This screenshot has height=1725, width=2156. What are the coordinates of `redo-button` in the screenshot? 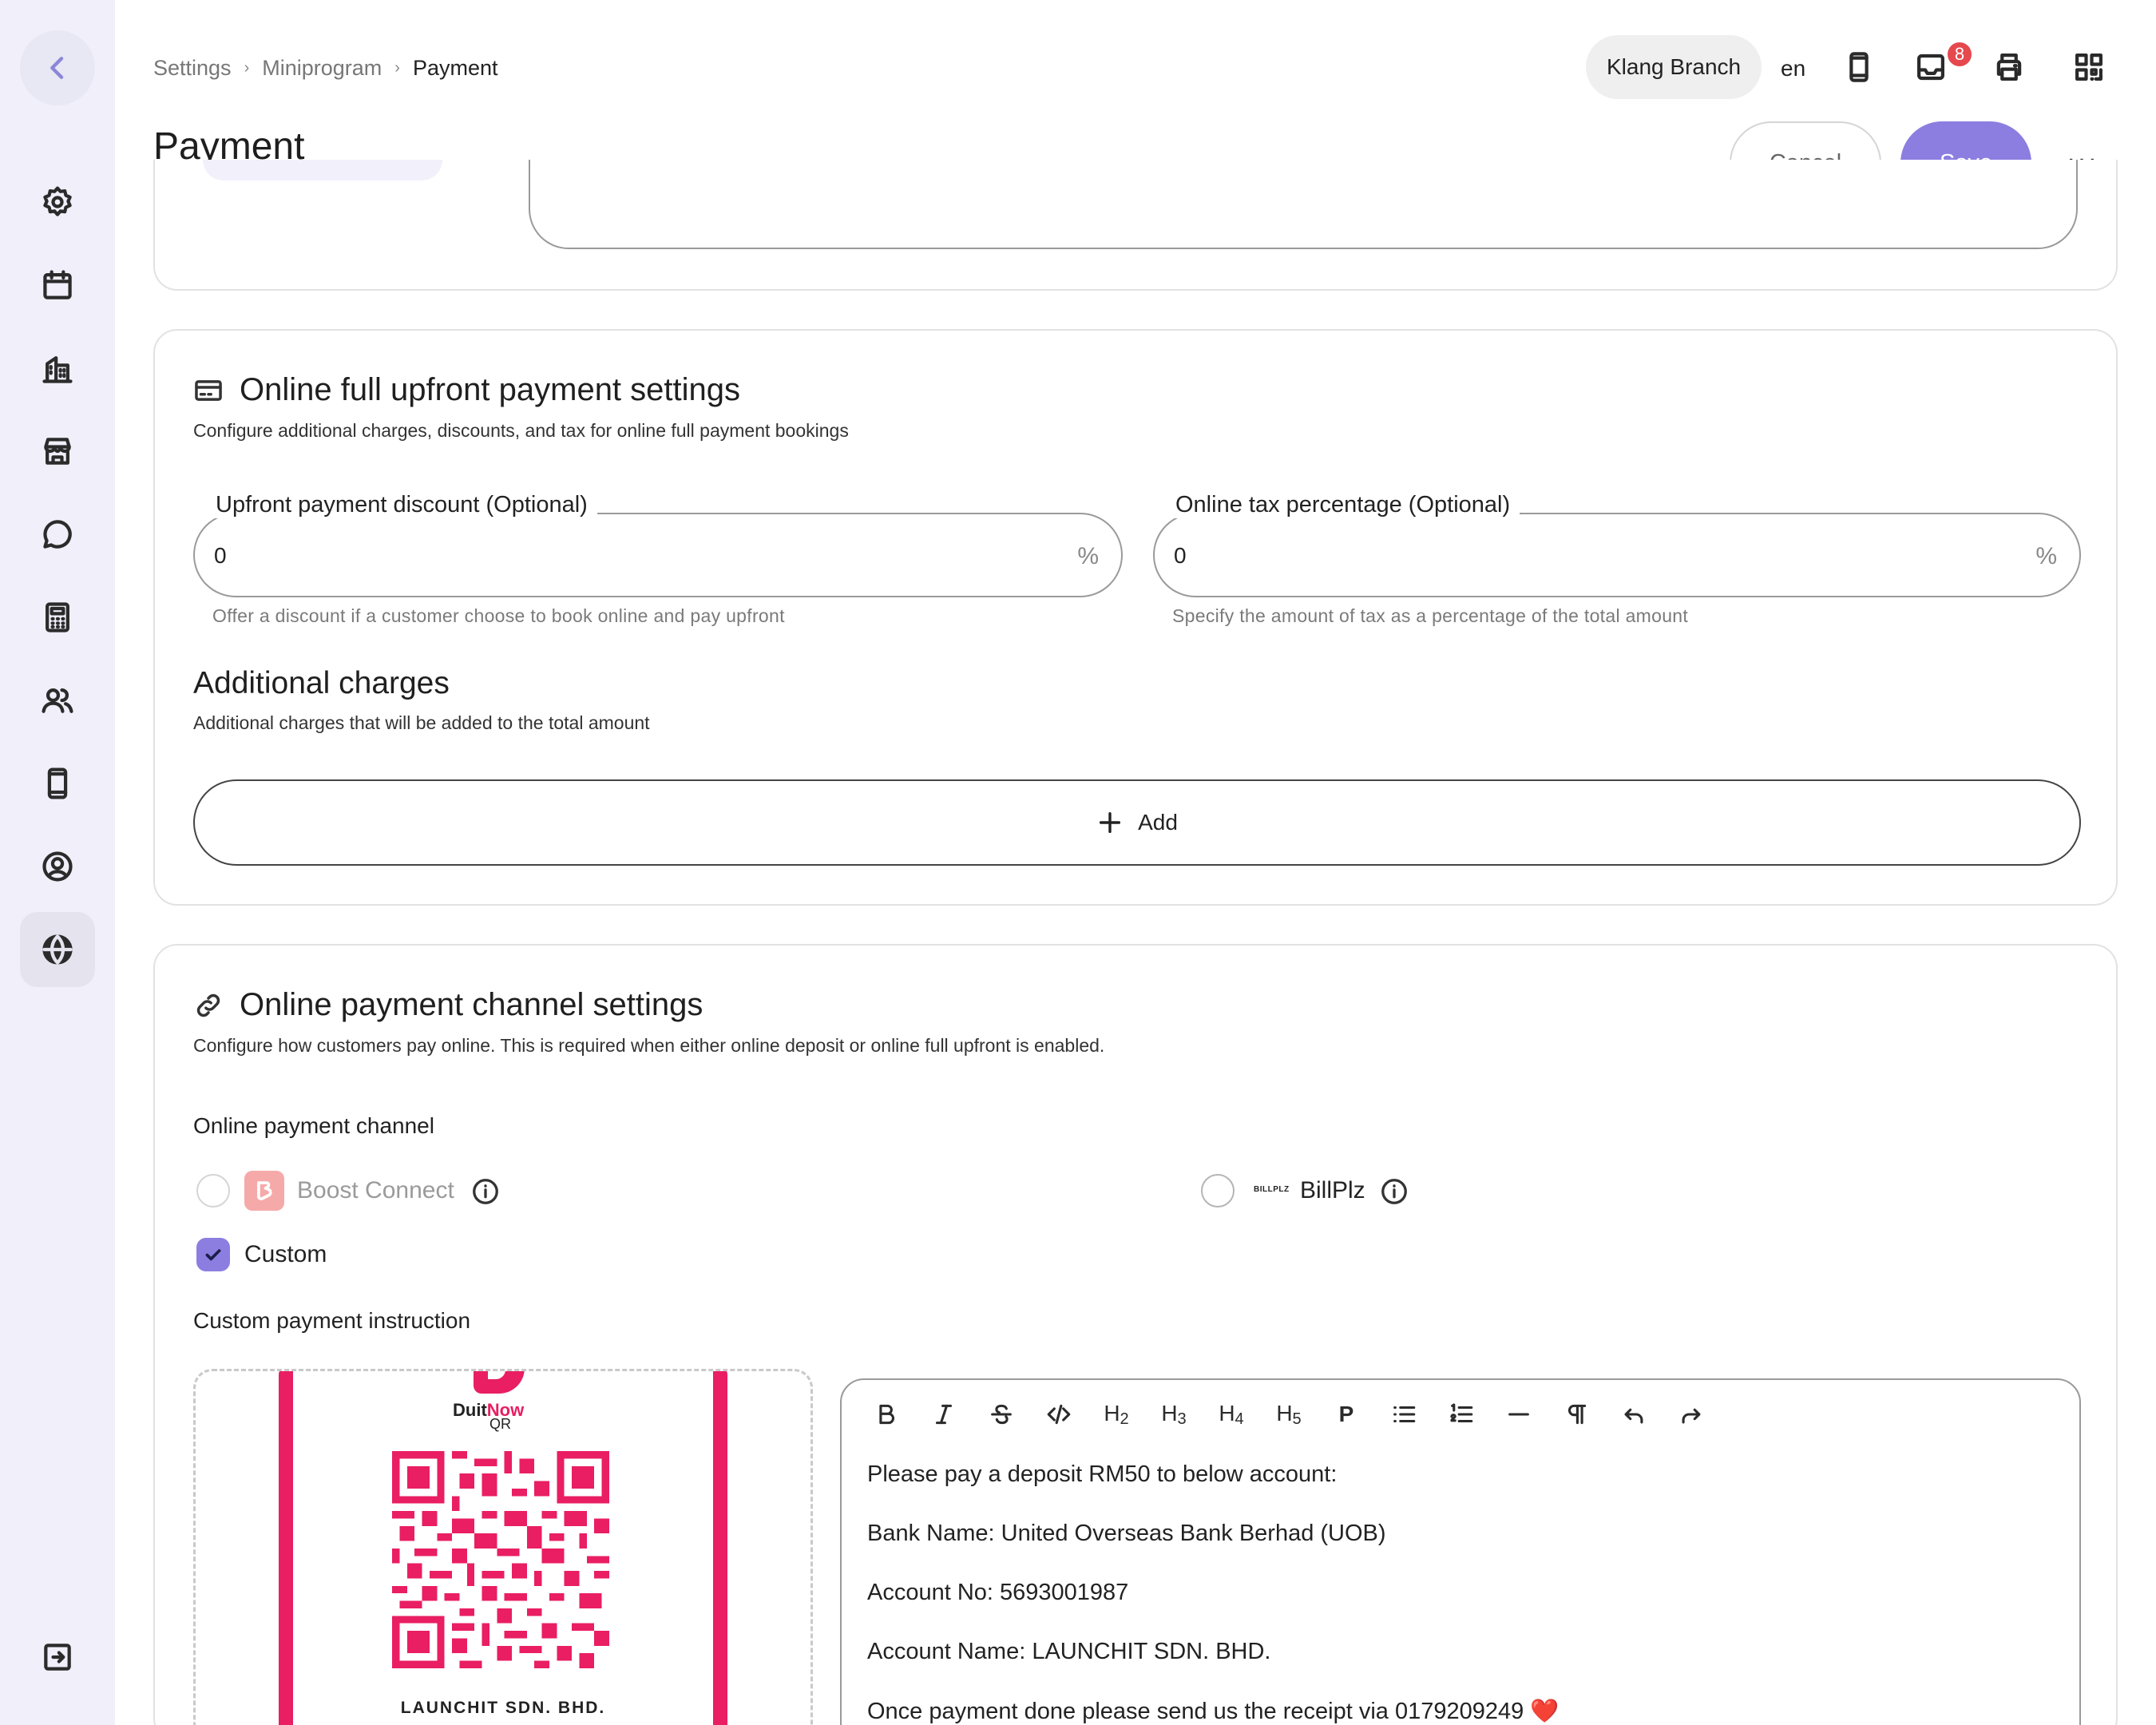 It's located at (1691, 1414).